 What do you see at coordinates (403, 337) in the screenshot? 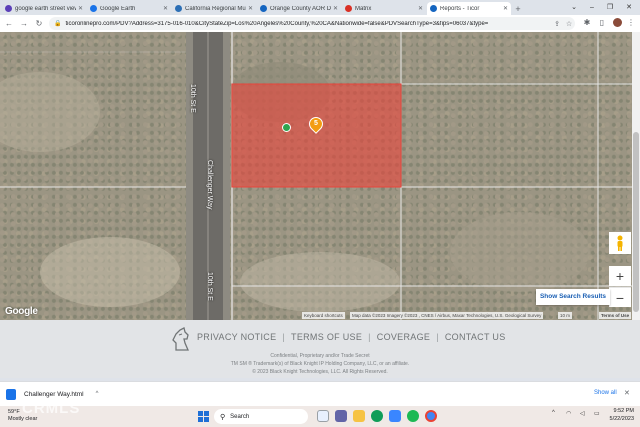
I see `coverage-link: COVERAGE` at bounding box center [403, 337].